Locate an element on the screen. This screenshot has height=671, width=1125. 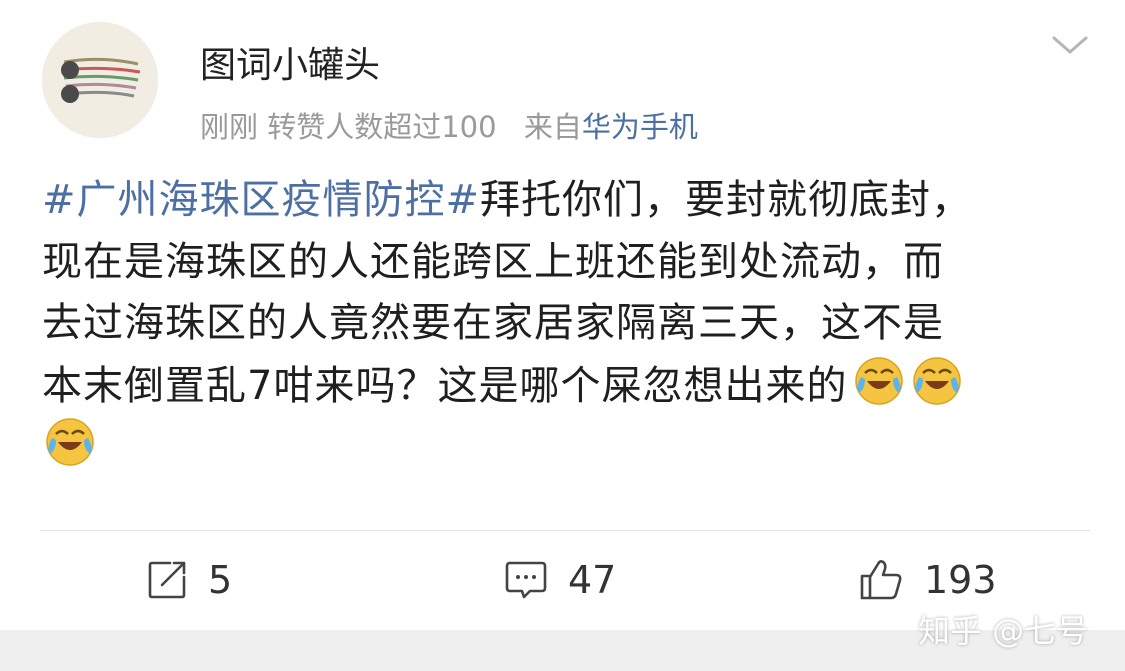
content-line-3: 去过海珠区的人竟然要在家居家隔离三天，这不是 is located at coordinates (493, 323).